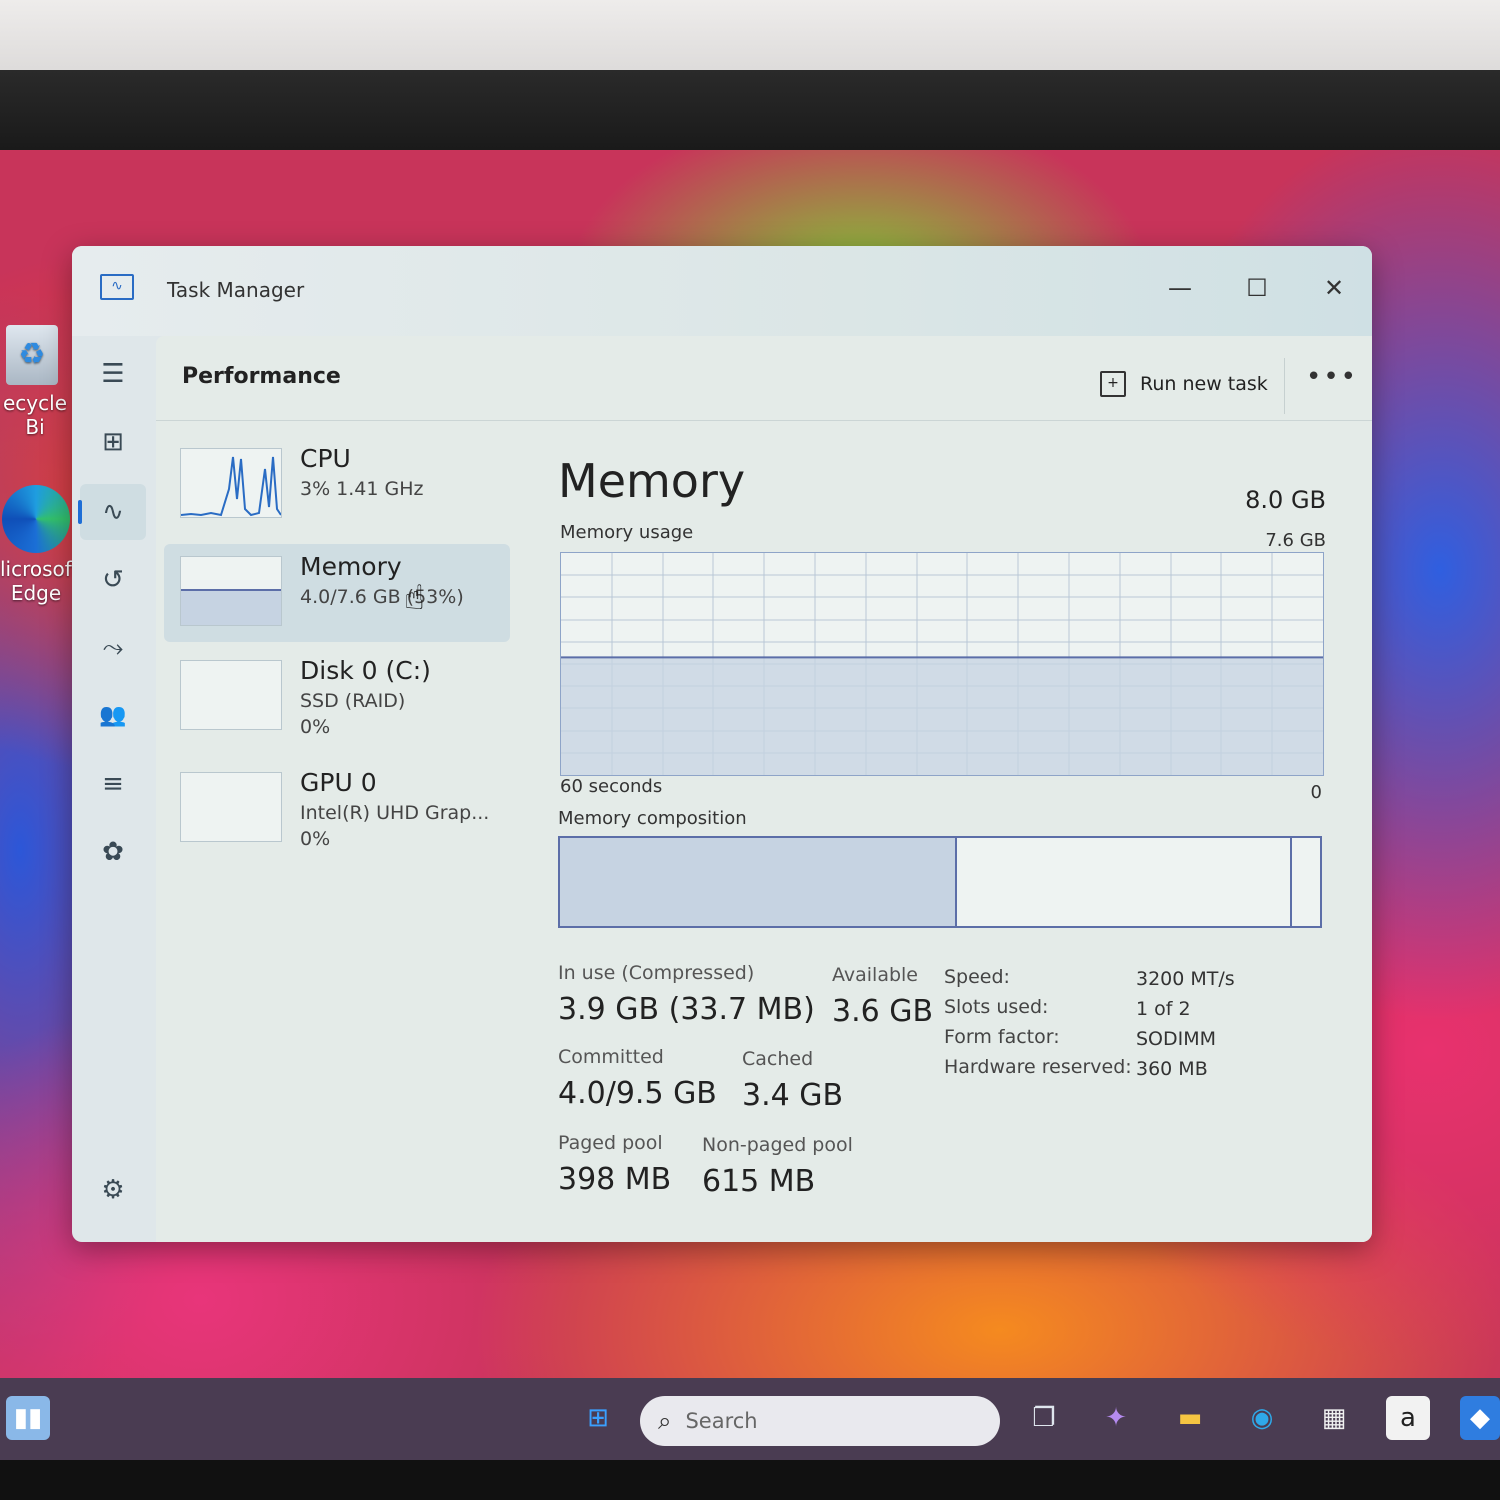  What do you see at coordinates (793, 1095) in the screenshot?
I see `cached-value: 3.4 GB` at bounding box center [793, 1095].